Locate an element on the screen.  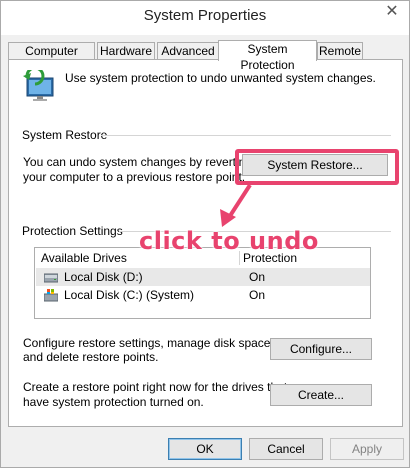
system-restore-desc-line1: You can undo system changes by reverting is located at coordinates (138, 162).